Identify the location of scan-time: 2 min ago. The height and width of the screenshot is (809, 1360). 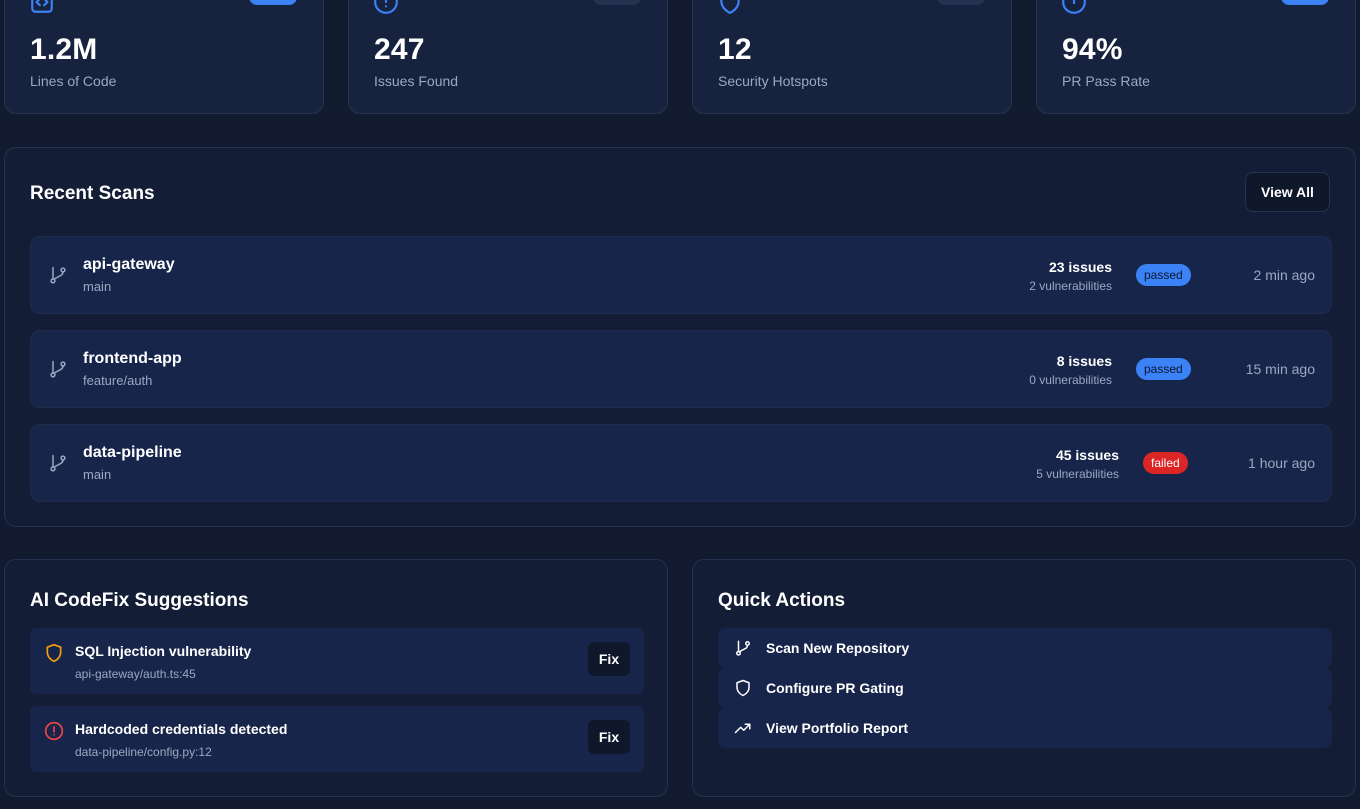
(1284, 275).